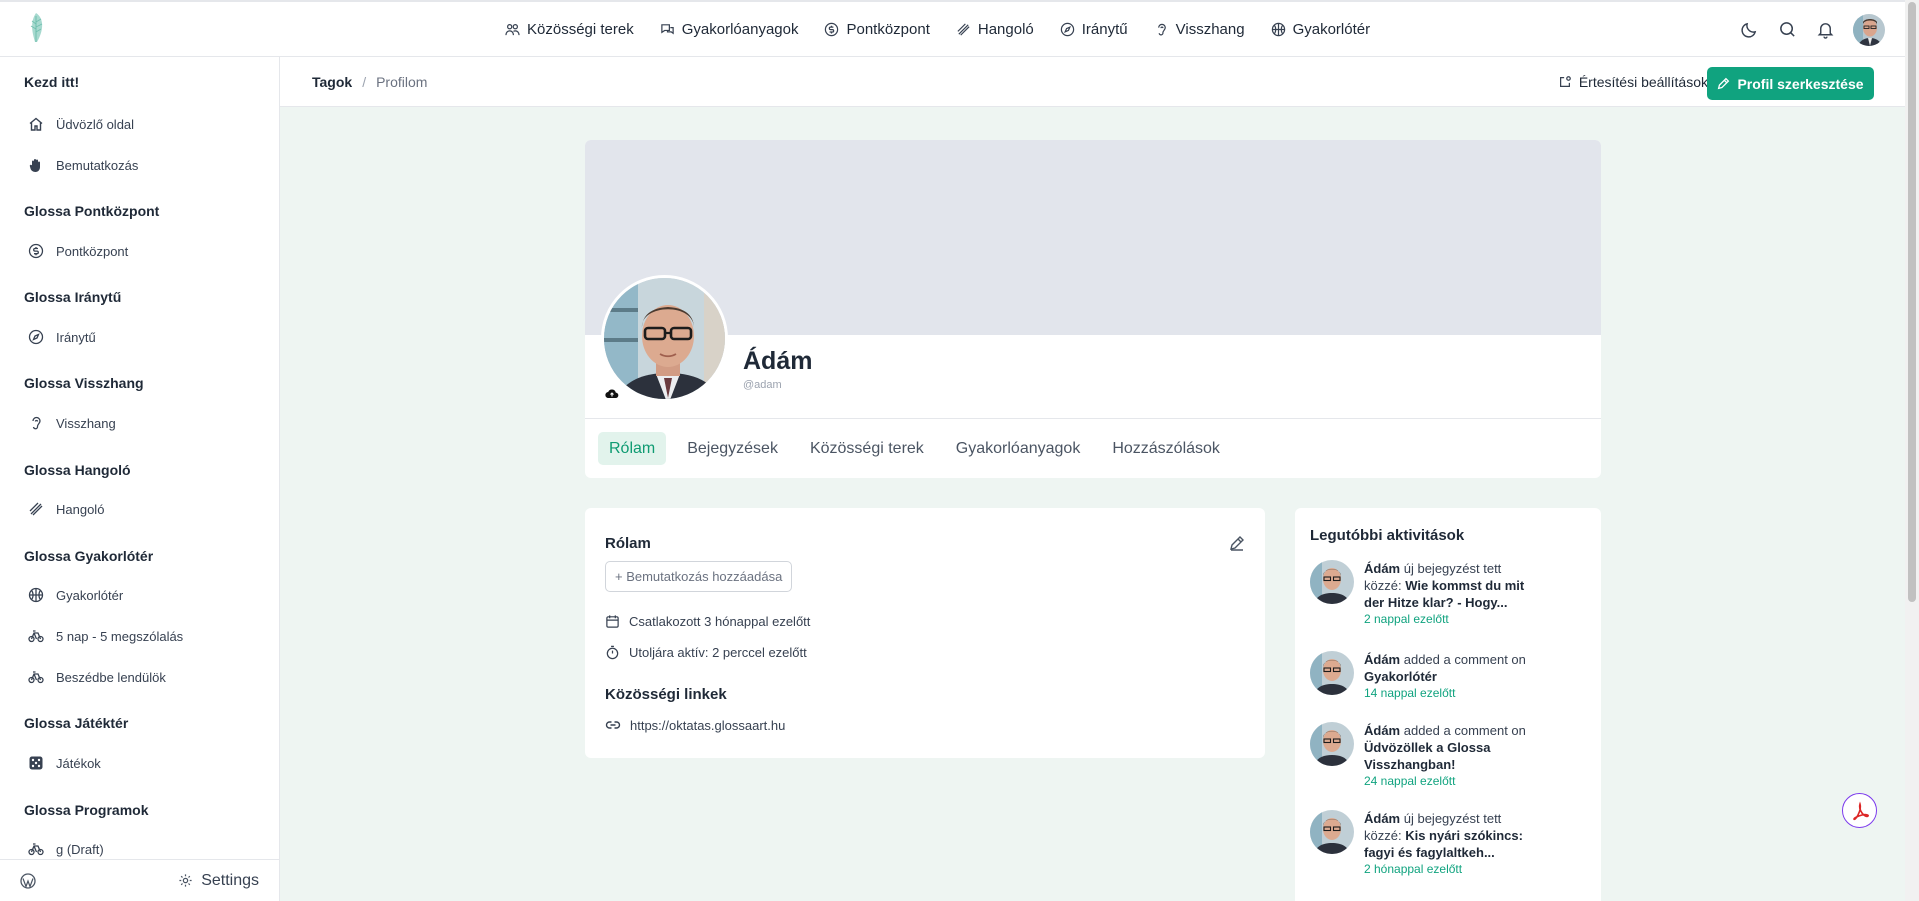 The image size is (1919, 901). What do you see at coordinates (632, 448) in the screenshot?
I see `tab-rolam: Rólam` at bounding box center [632, 448].